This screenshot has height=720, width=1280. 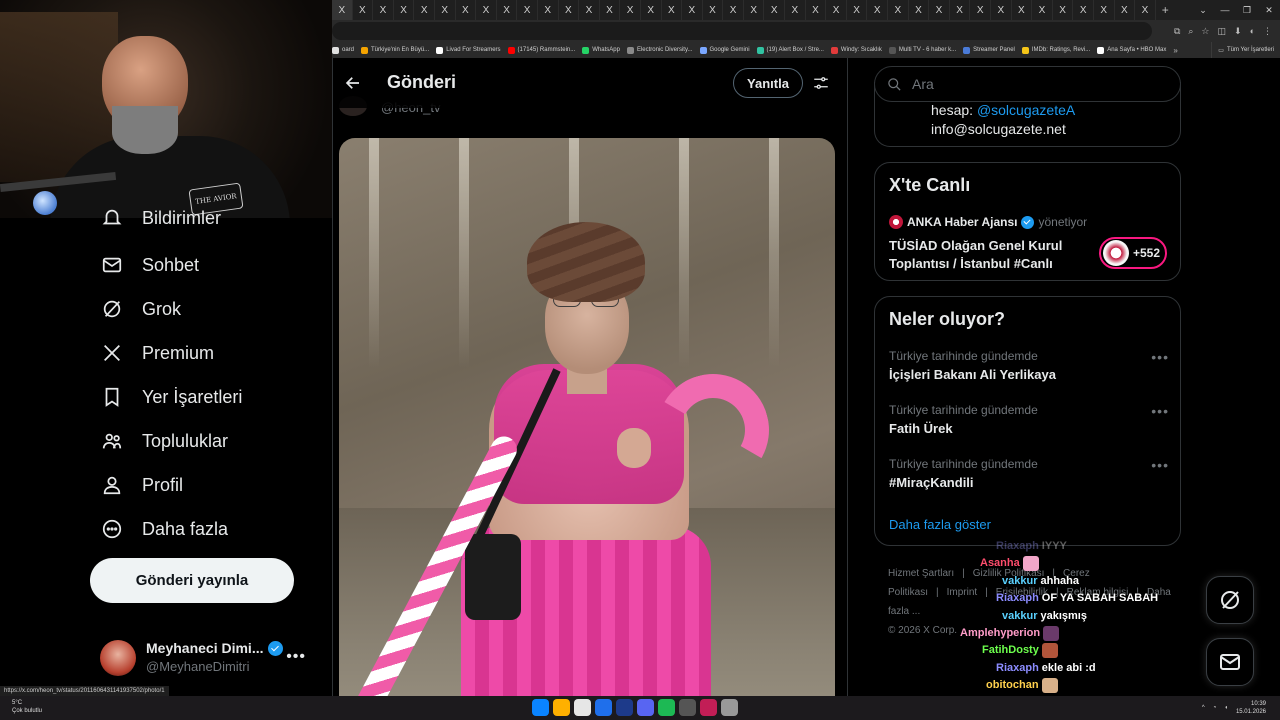 I want to click on close-window-button: ✕, so click(x=1269, y=10).